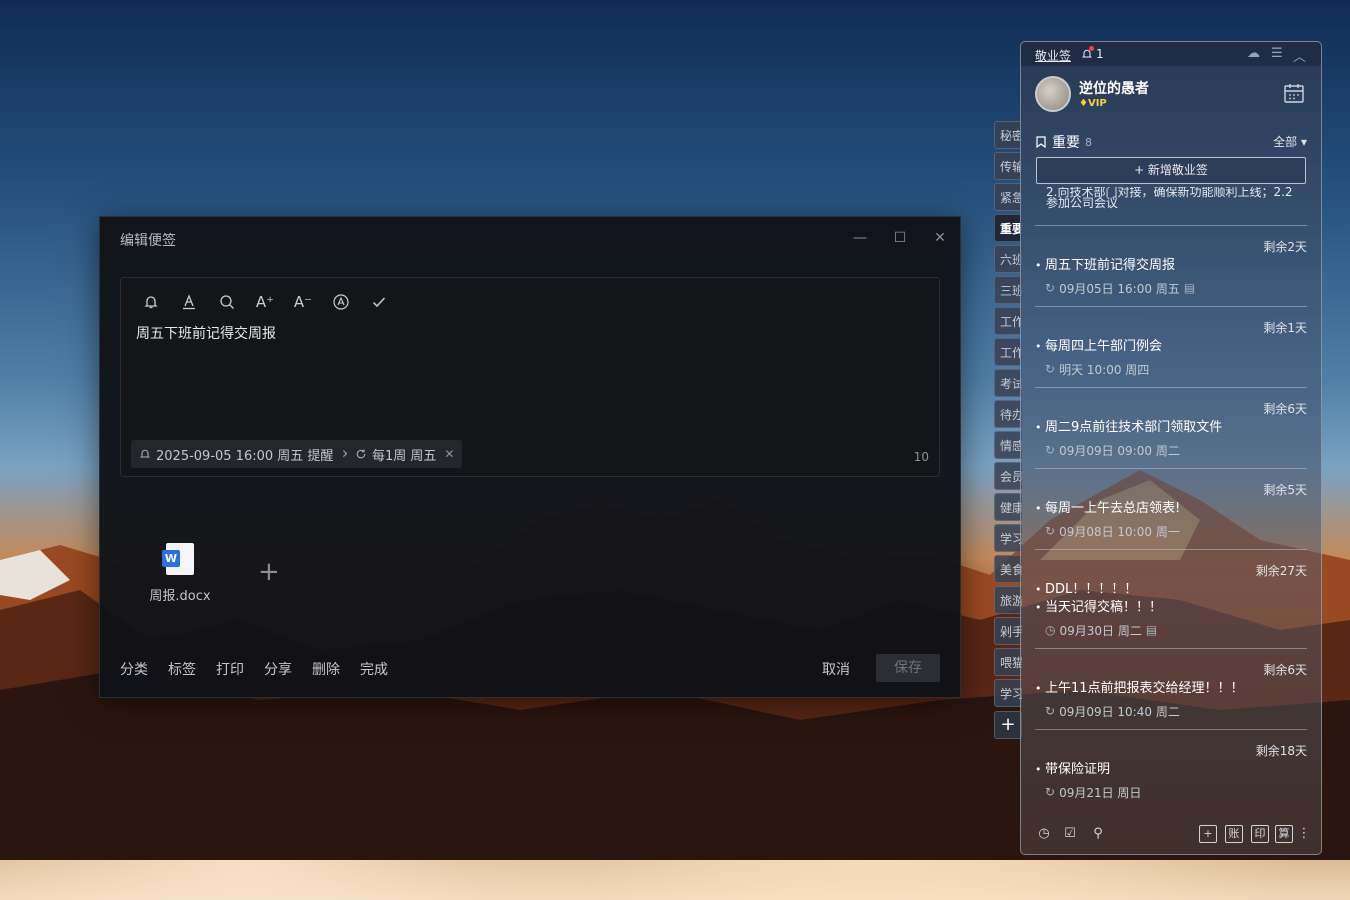  Describe the element at coordinates (1070, 834) in the screenshot. I see `checklist-icon: ☑` at that location.